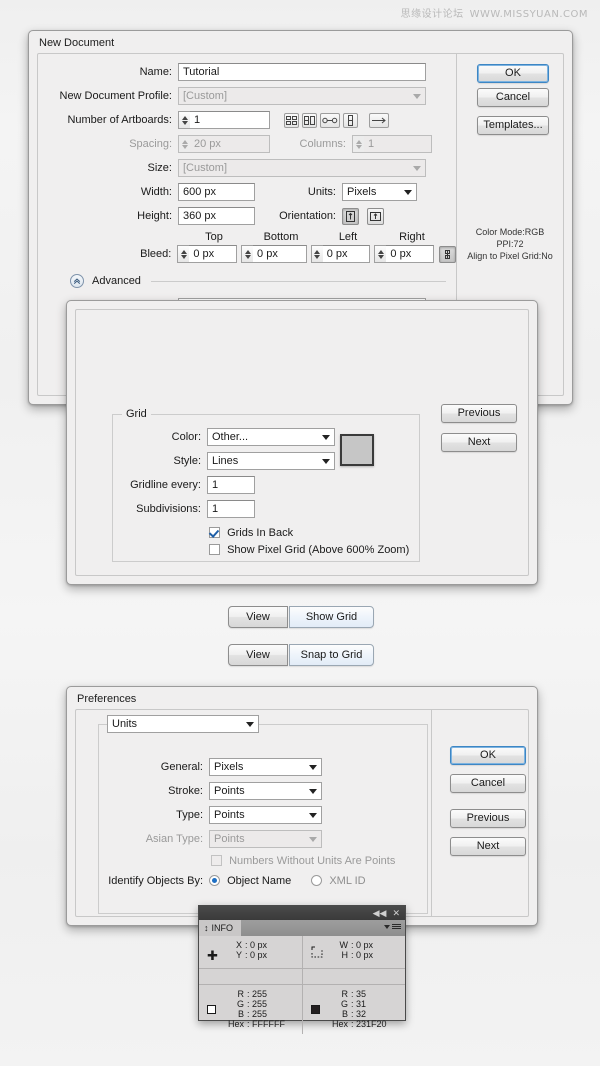  Describe the element at coordinates (216, 216) in the screenshot. I see `height-input: 360 px` at that location.